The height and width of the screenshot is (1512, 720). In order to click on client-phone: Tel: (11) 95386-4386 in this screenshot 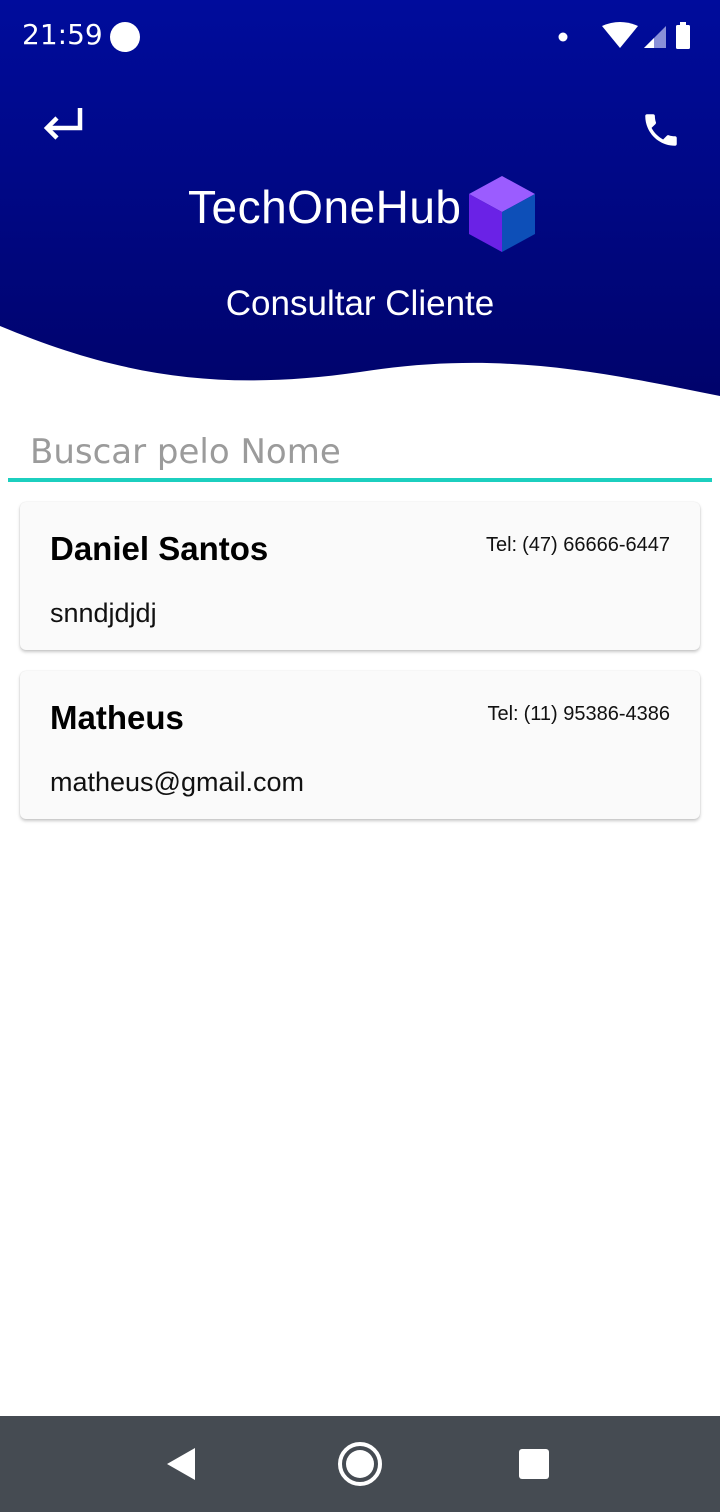, I will do `click(578, 714)`.